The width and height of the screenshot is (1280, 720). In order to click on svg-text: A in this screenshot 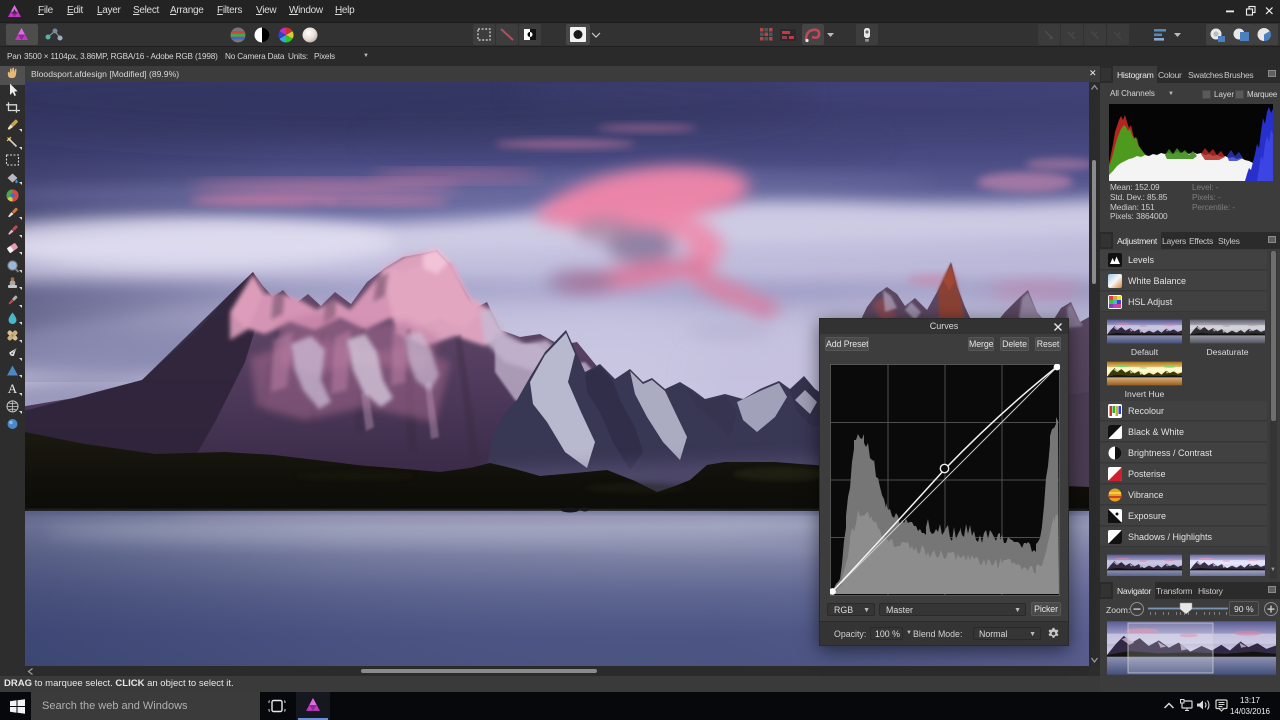, I will do `click(13, 388)`.